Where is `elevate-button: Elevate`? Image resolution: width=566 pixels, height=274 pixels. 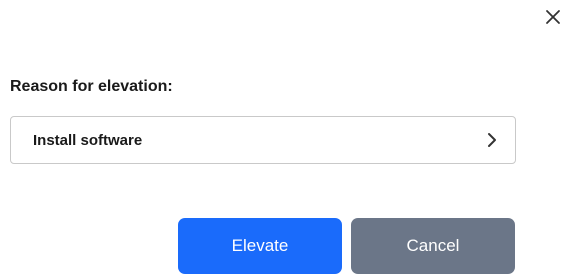 elevate-button: Elevate is located at coordinates (260, 246).